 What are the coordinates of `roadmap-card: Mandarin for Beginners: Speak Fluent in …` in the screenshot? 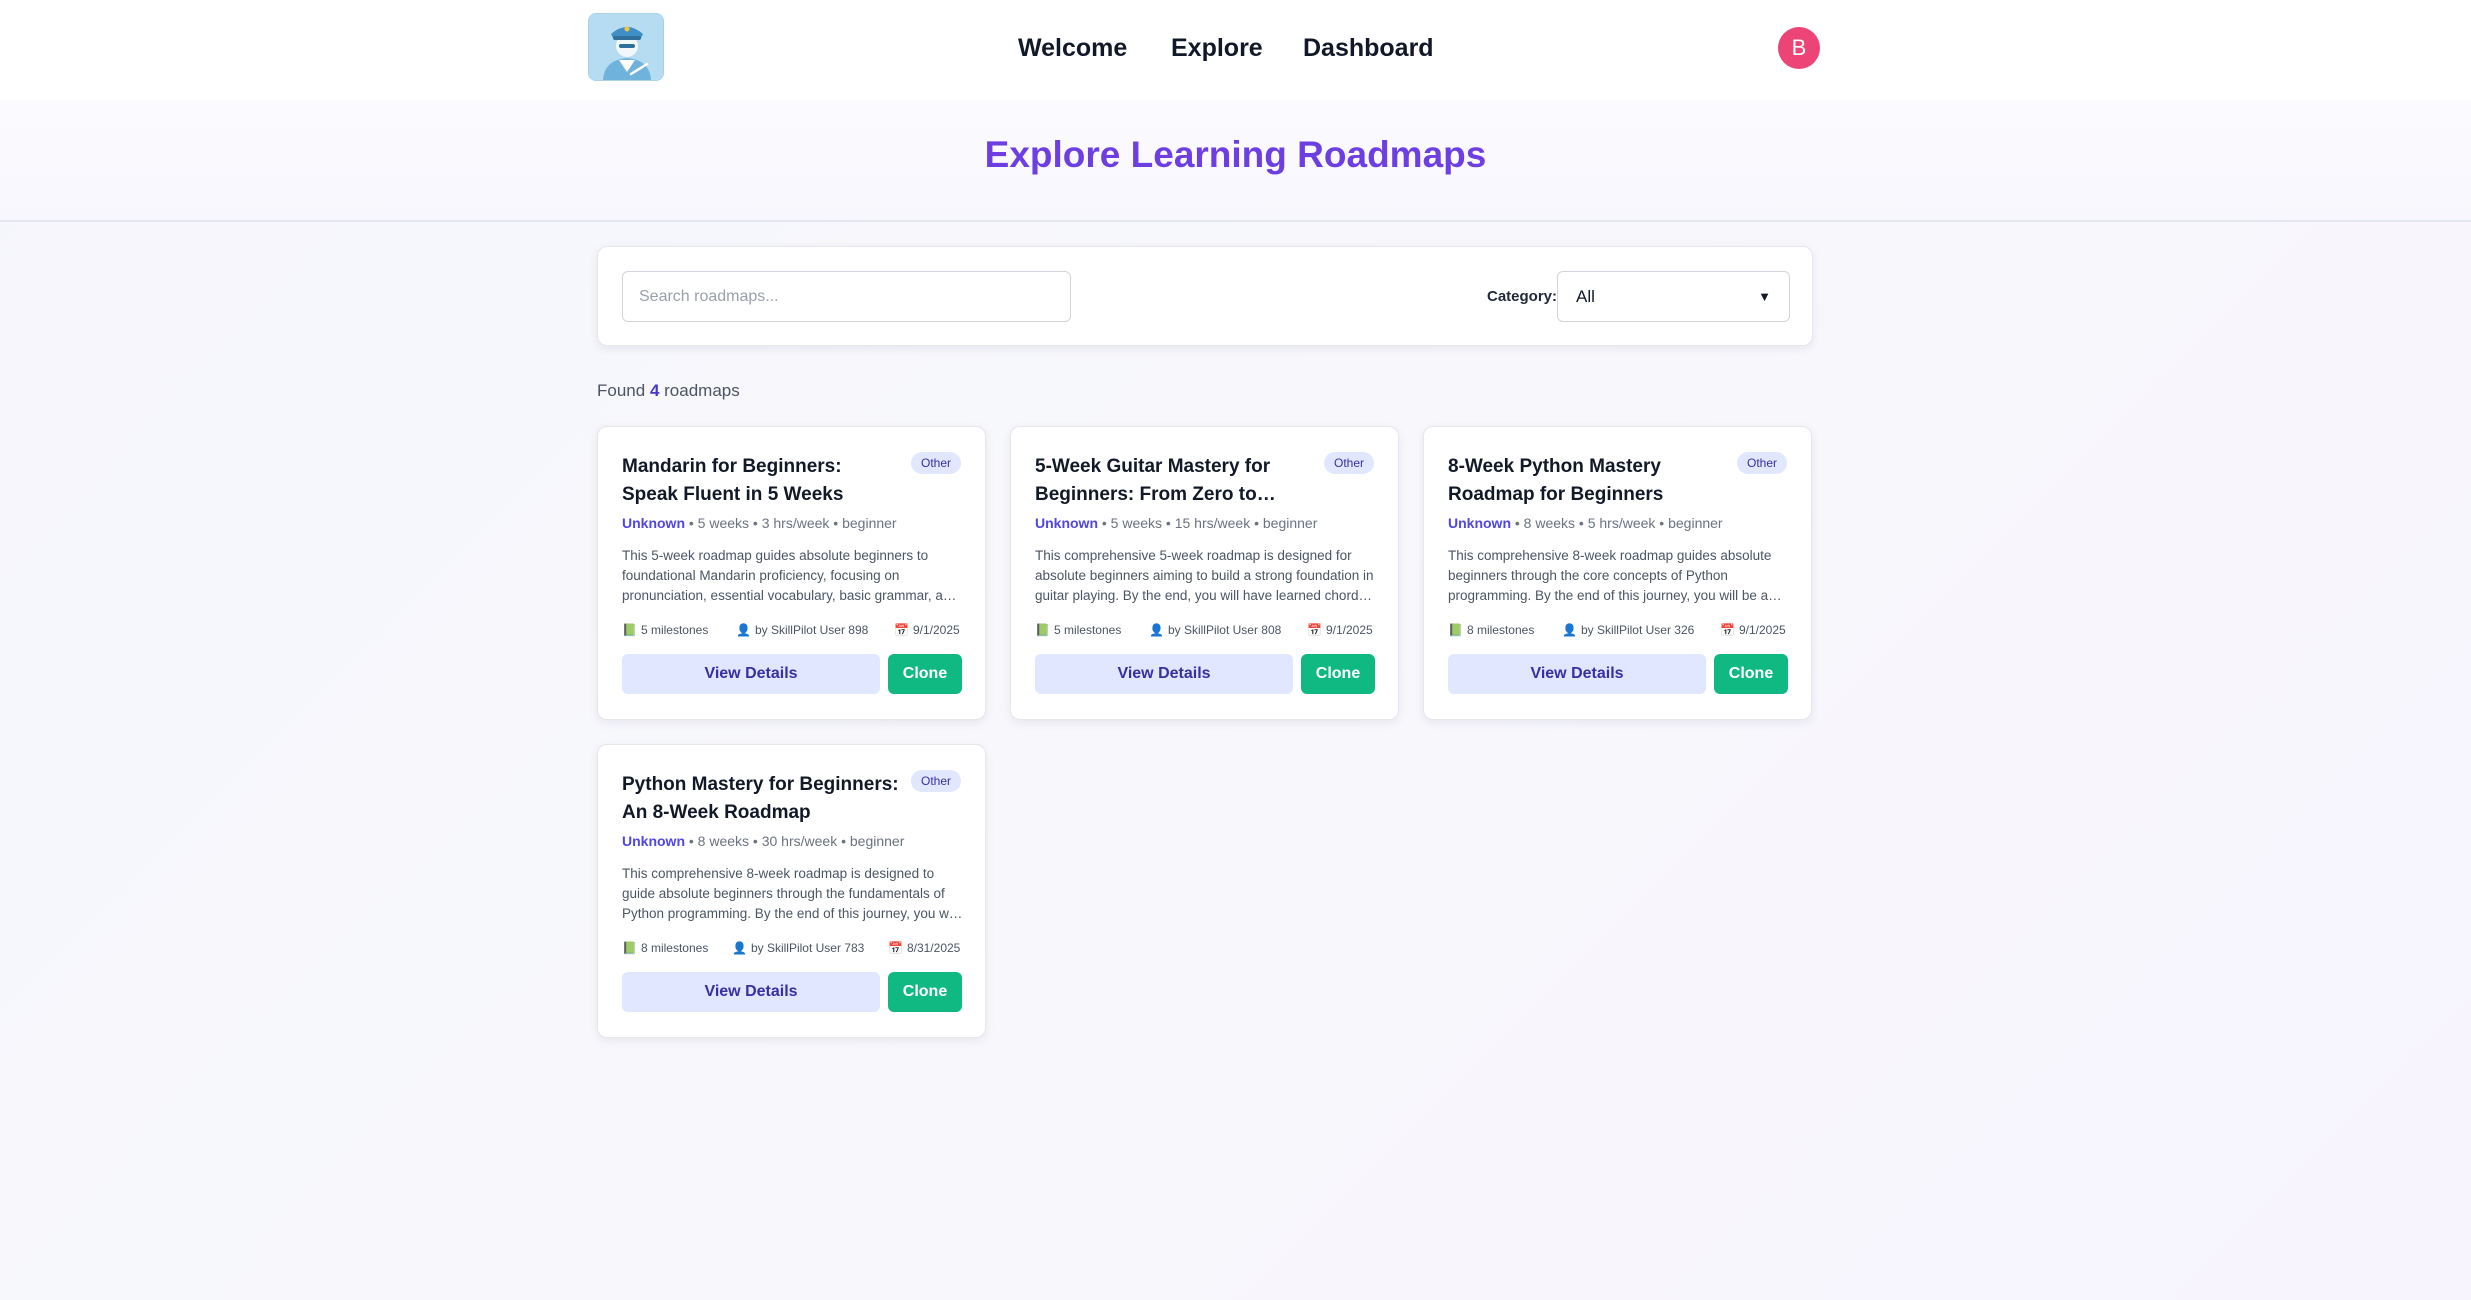 It's located at (791, 573).